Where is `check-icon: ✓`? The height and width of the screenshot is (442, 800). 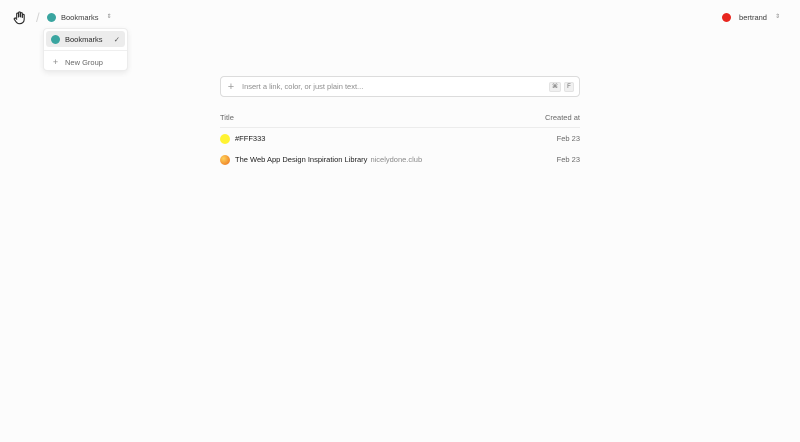
check-icon: ✓ is located at coordinates (116, 39).